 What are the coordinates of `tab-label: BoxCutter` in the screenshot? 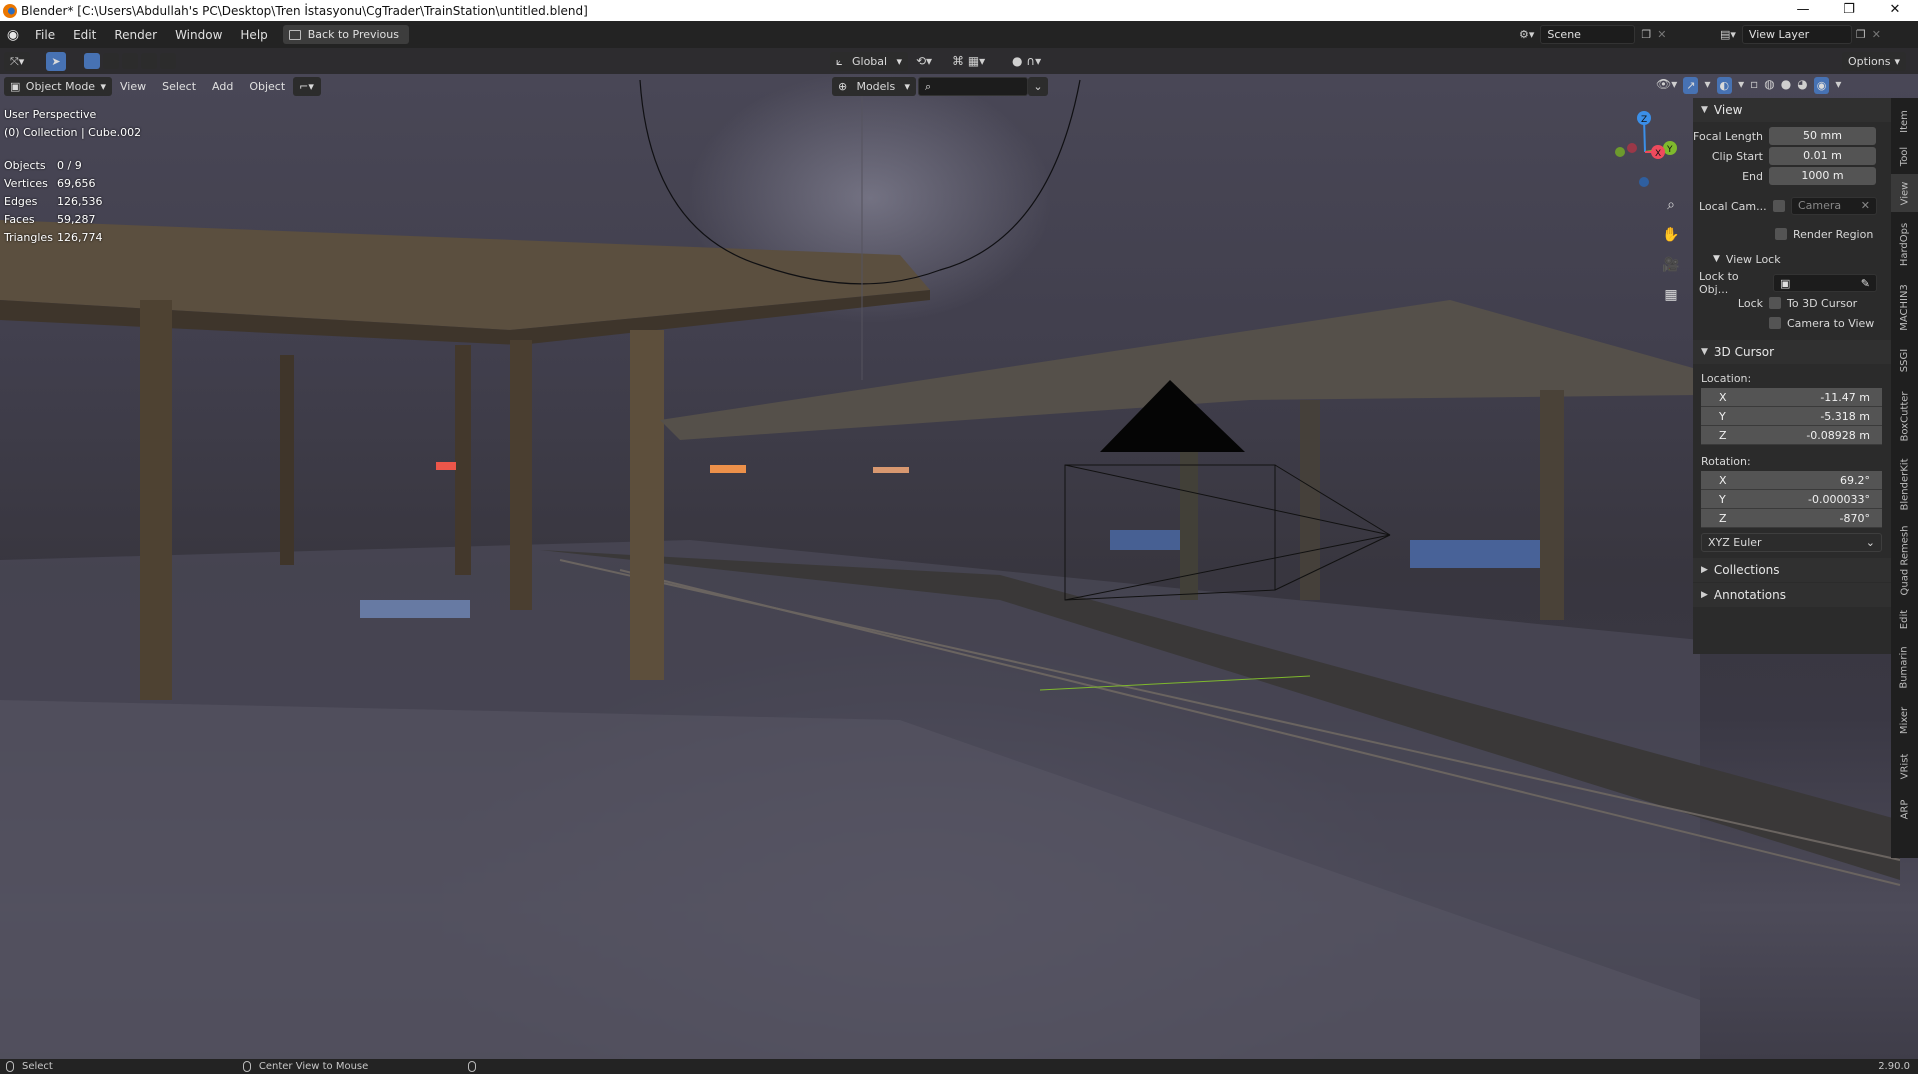 It's located at (1905, 416).